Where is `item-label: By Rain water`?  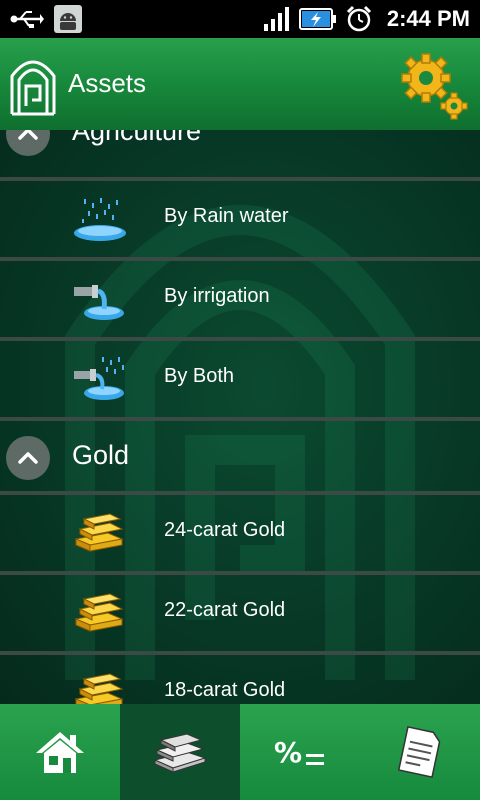 item-label: By Rain water is located at coordinates (226, 216).